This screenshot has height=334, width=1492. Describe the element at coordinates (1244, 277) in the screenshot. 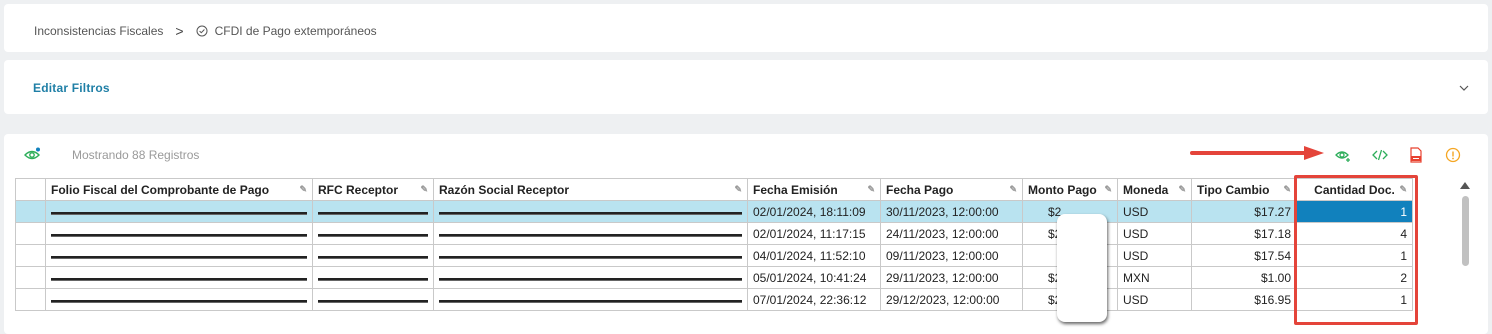

I see `tipo-cambio-cell: $1.00` at that location.